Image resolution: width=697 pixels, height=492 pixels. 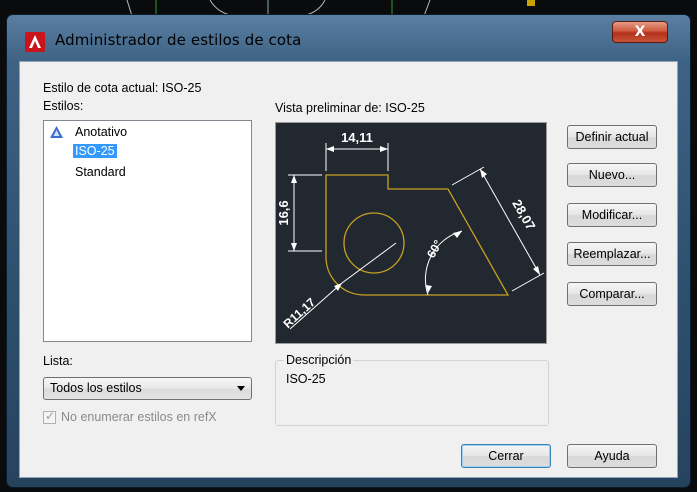 What do you see at coordinates (300, 313) in the screenshot?
I see `preview-dim-radius: R11,17` at bounding box center [300, 313].